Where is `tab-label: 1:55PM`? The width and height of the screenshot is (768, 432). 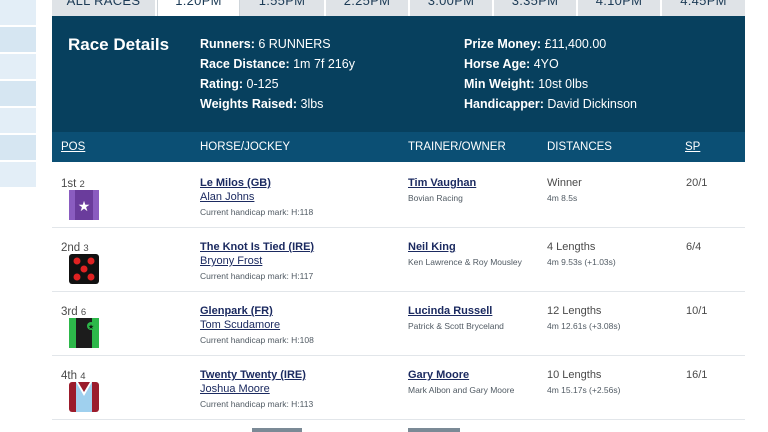
tab-label: 1:55PM is located at coordinates (282, 4).